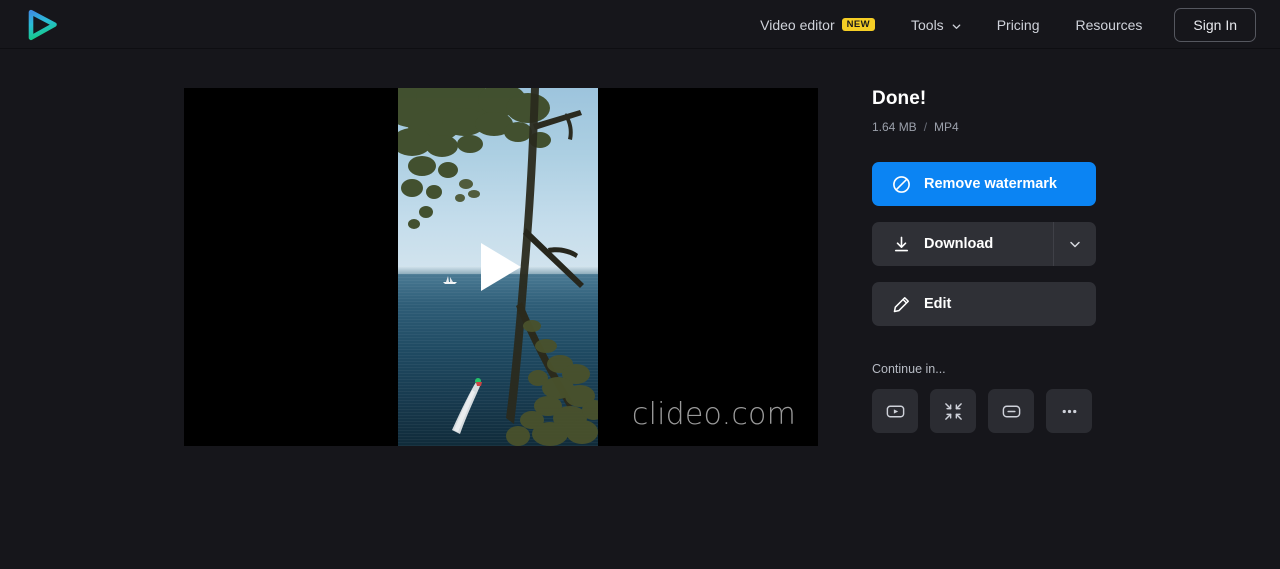  What do you see at coordinates (984, 127) in the screenshot?
I see `file-meta: 1.64 MB / MP4` at bounding box center [984, 127].